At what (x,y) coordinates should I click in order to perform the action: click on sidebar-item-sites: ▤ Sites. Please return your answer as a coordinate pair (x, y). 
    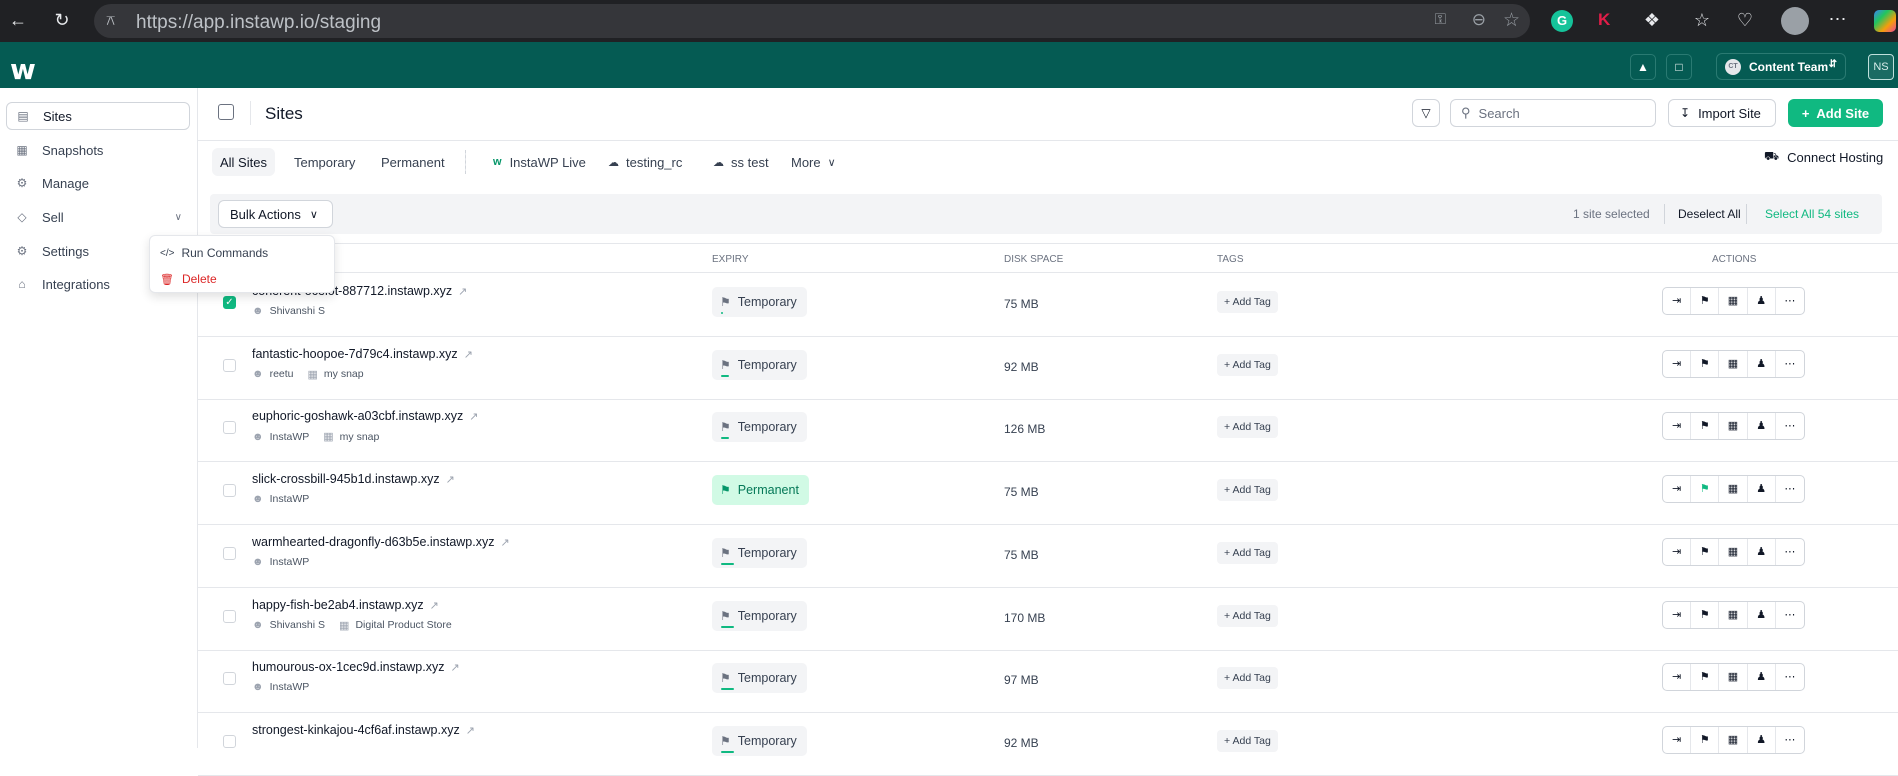
    Looking at the image, I should click on (98, 116).